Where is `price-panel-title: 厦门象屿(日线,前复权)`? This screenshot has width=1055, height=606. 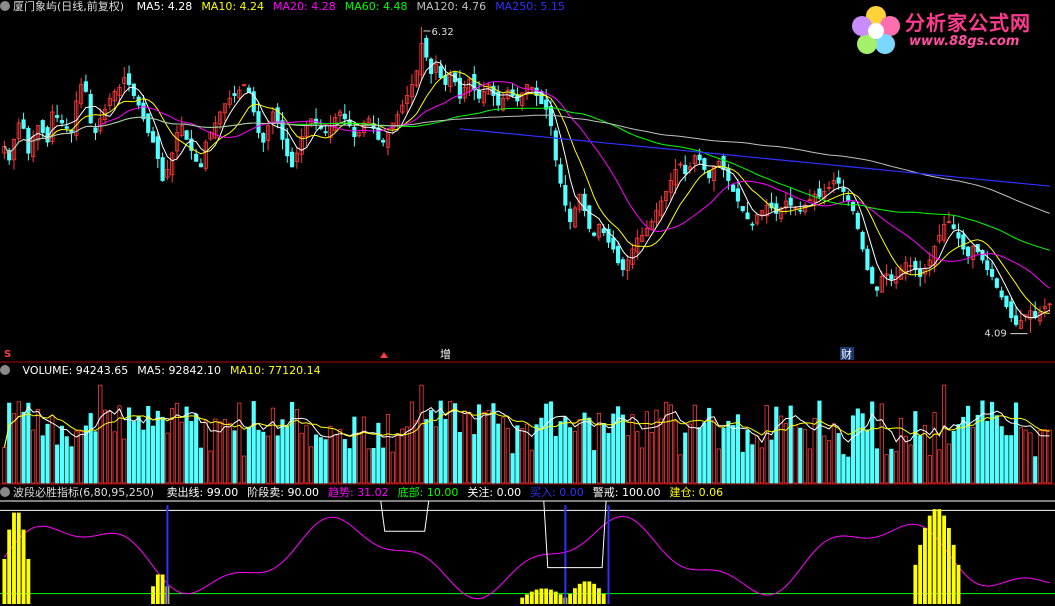
price-panel-title: 厦门象屿(日线,前复权) is located at coordinates (69, 6).